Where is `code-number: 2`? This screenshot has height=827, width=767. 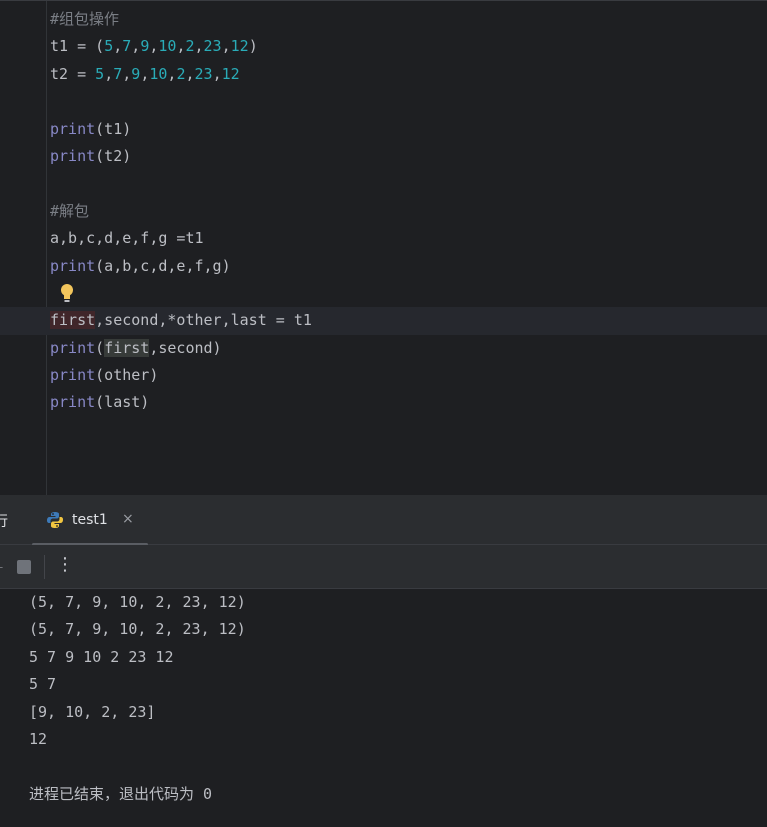
code-number: 2 is located at coordinates (190, 46).